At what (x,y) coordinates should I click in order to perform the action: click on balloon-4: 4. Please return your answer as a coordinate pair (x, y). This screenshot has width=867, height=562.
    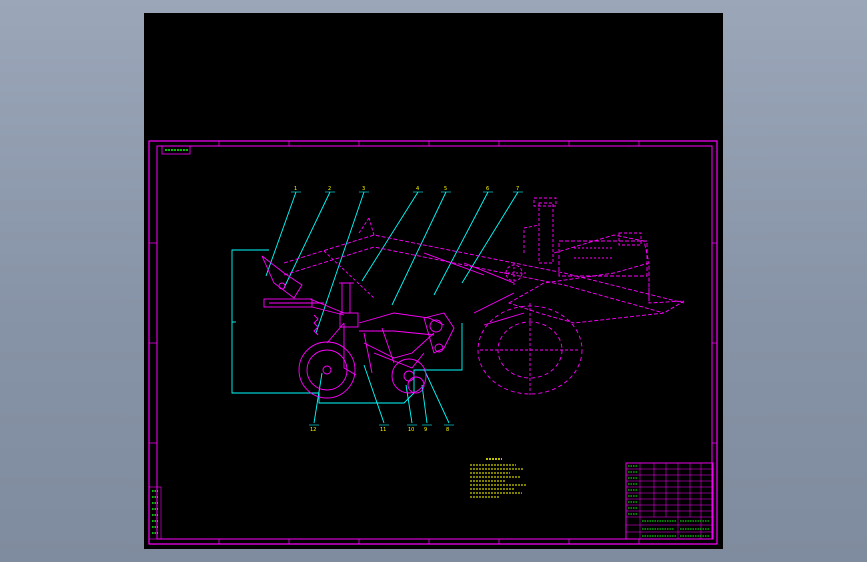
    Looking at the image, I should click on (417, 189).